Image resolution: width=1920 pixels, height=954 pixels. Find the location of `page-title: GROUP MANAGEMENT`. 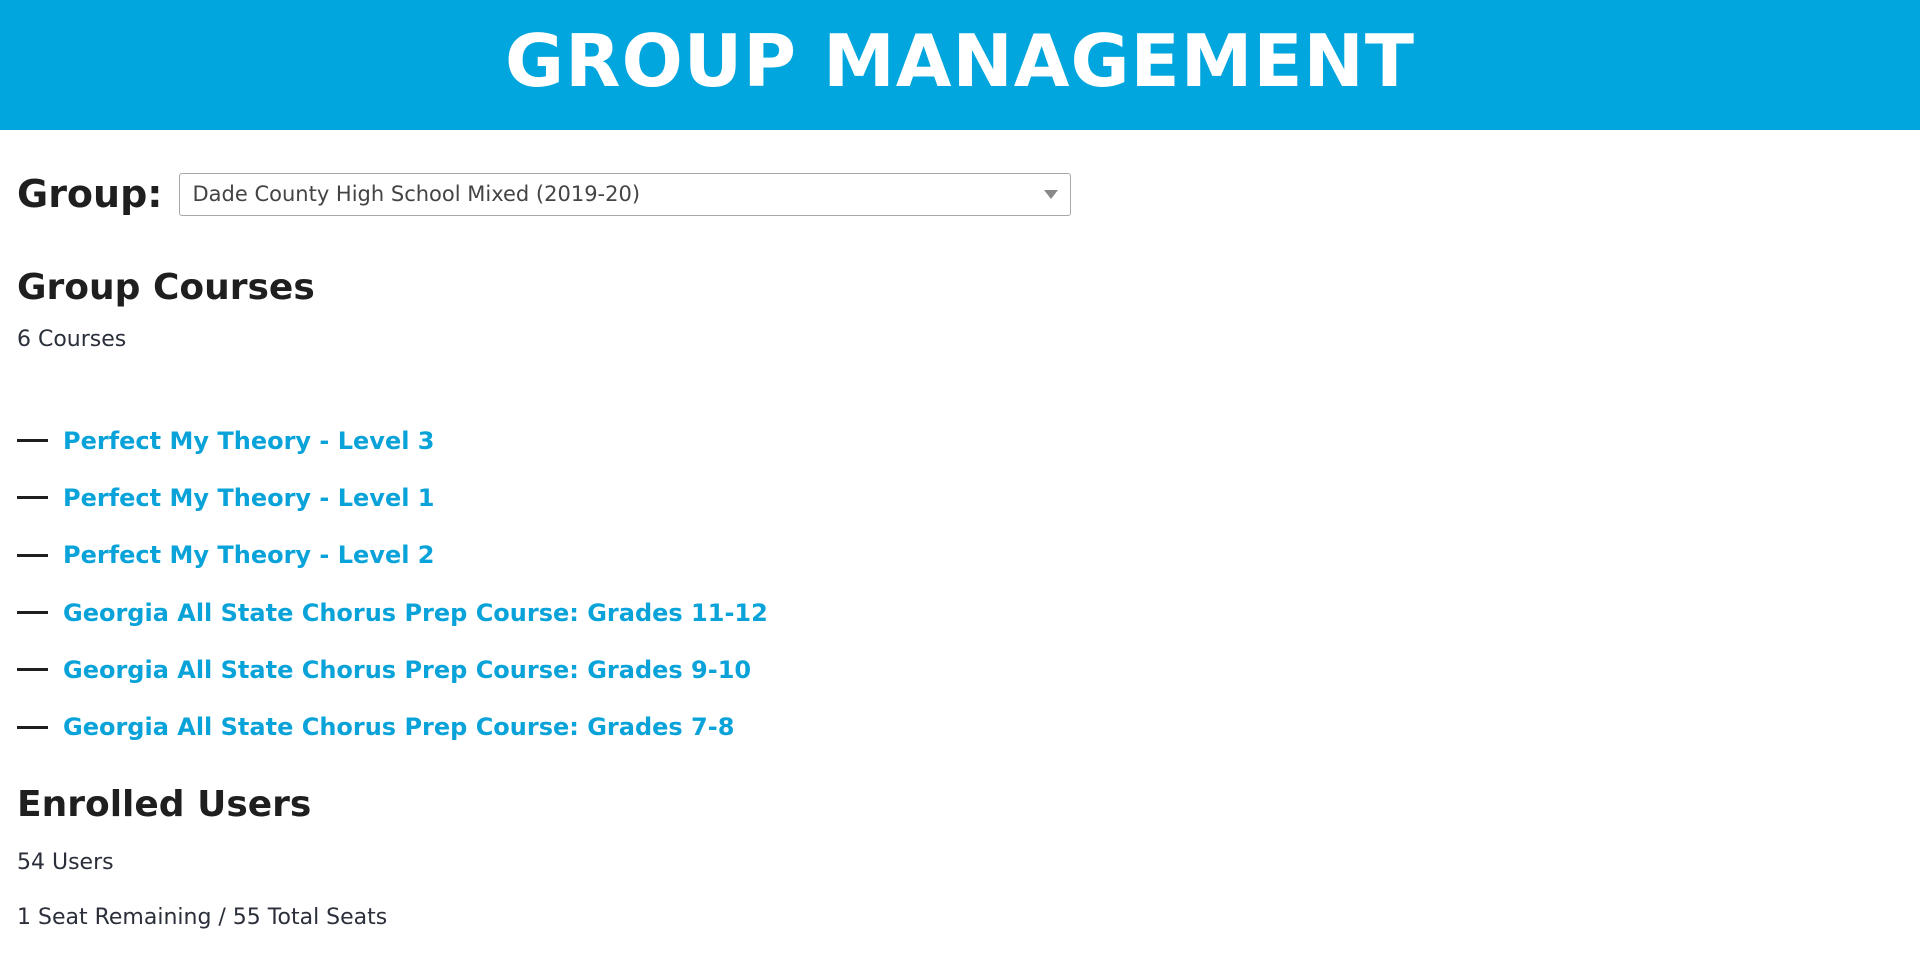

page-title: GROUP MANAGEMENT is located at coordinates (960, 61).